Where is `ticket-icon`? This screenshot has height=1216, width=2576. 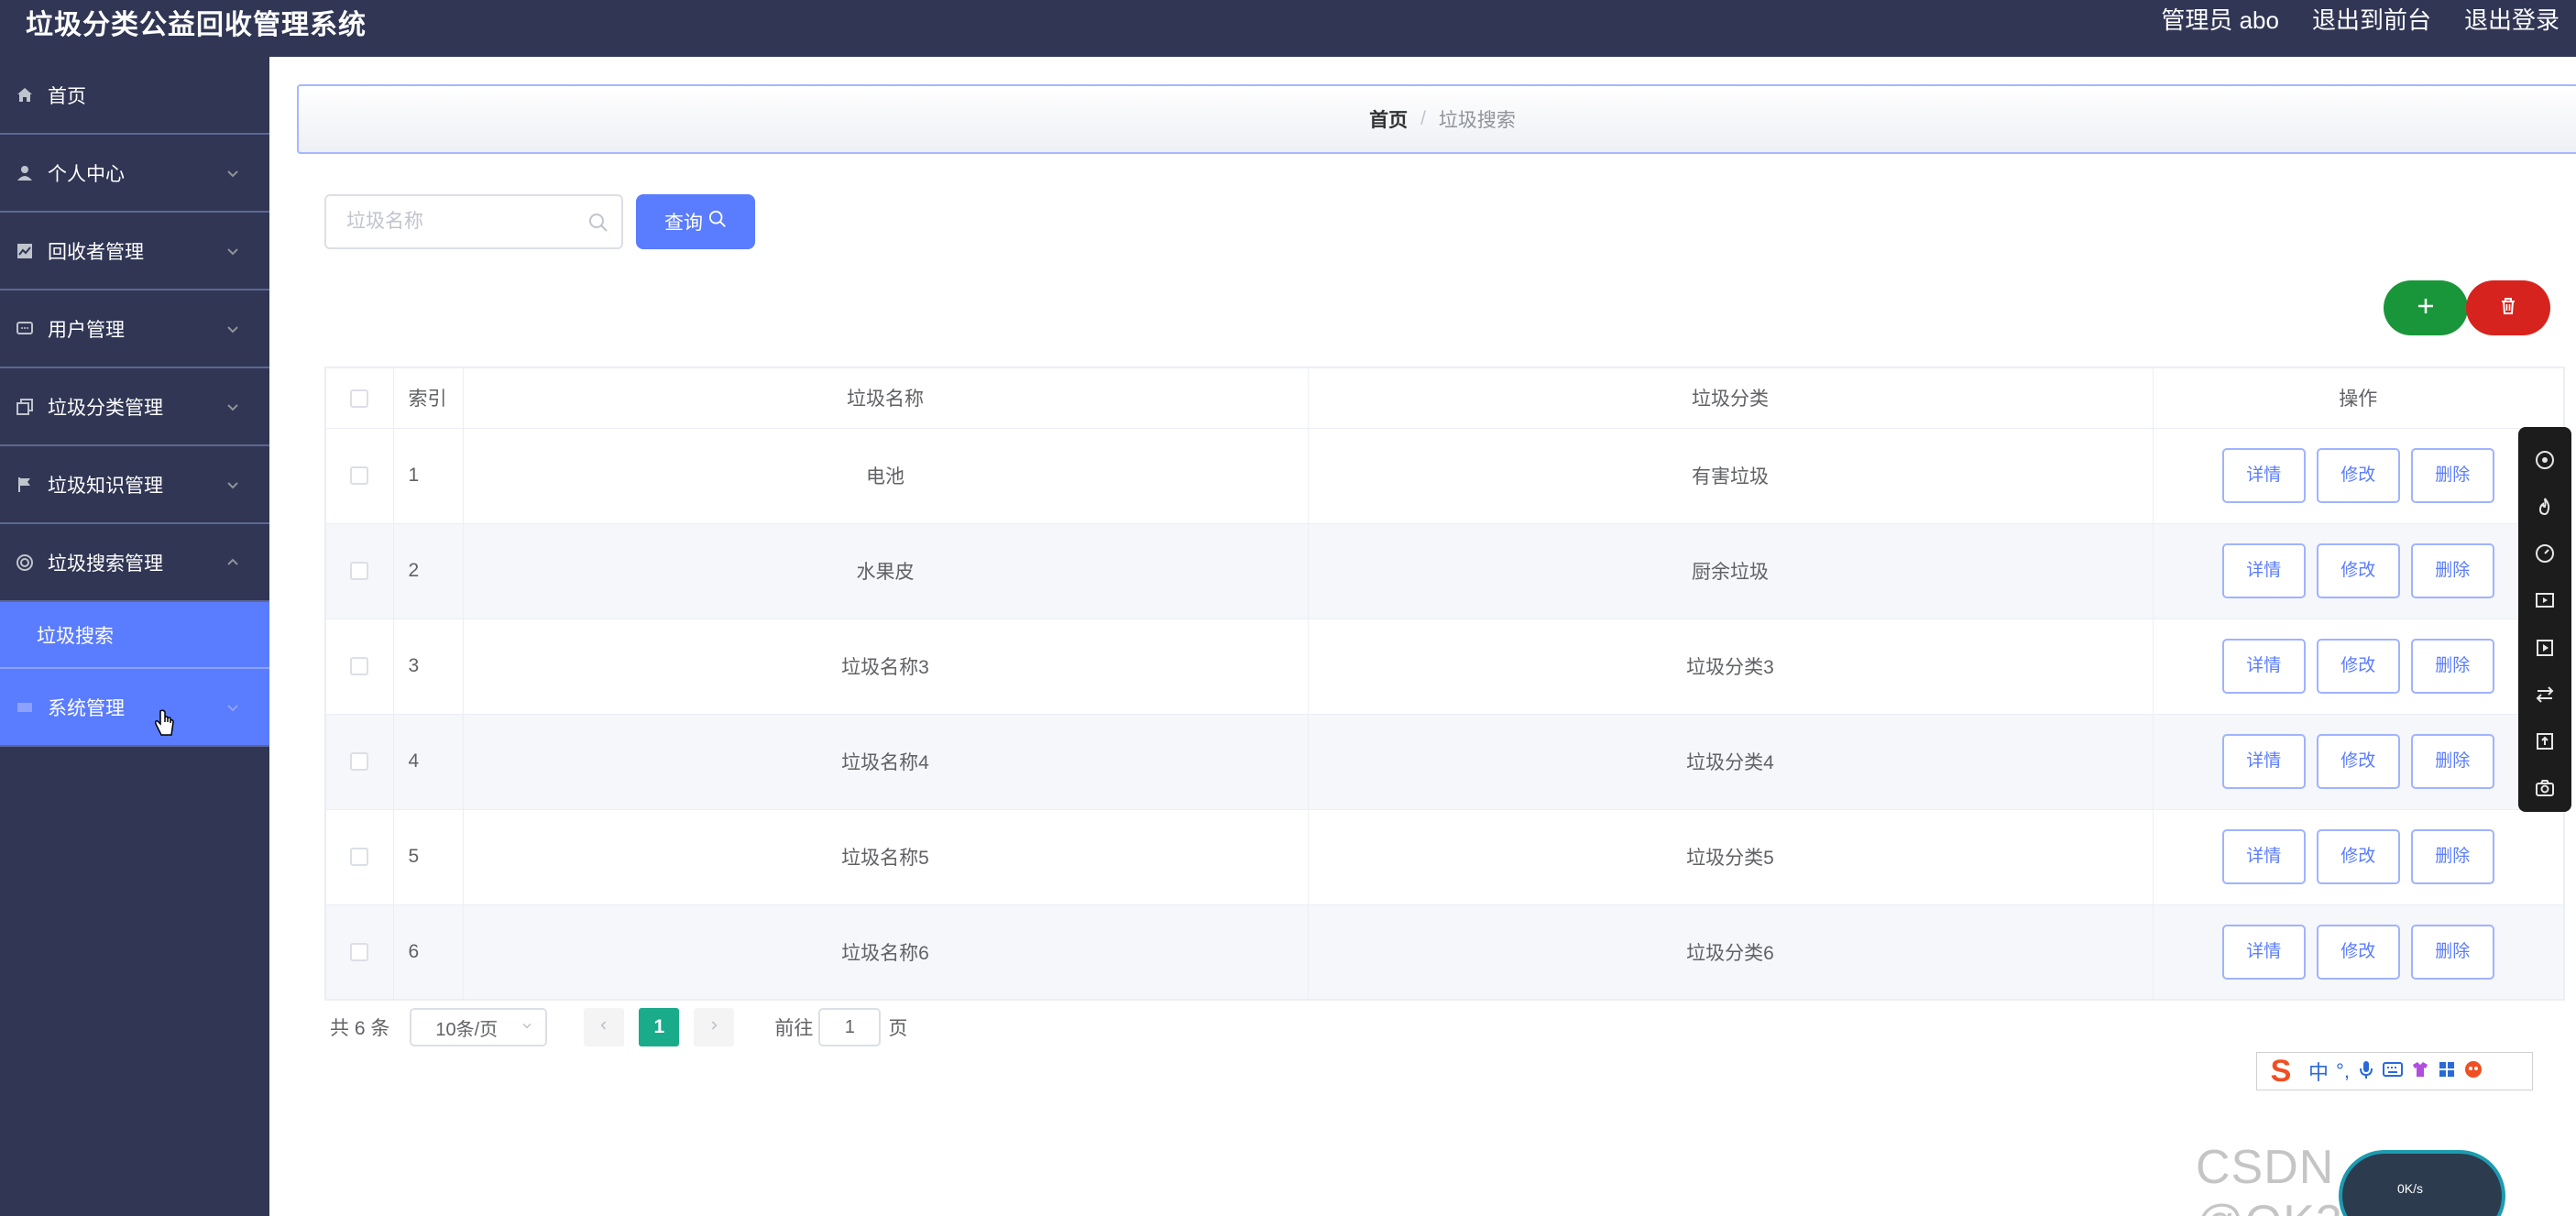 ticket-icon is located at coordinates (25, 707).